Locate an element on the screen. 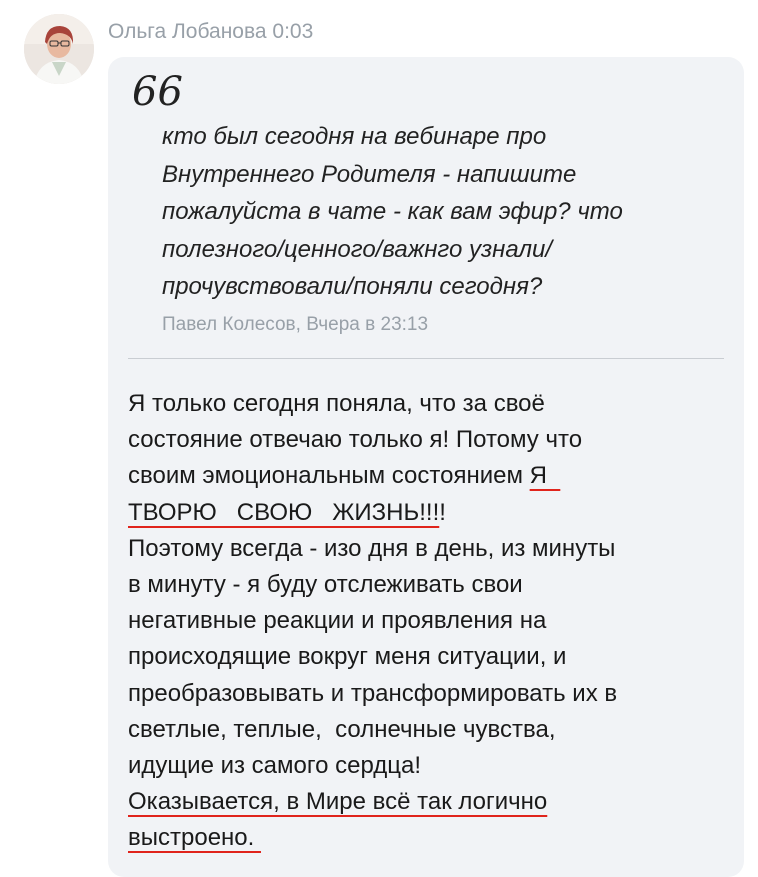 The height and width of the screenshot is (877, 758). quote-mark-icon: 66 is located at coordinates (157, 92).